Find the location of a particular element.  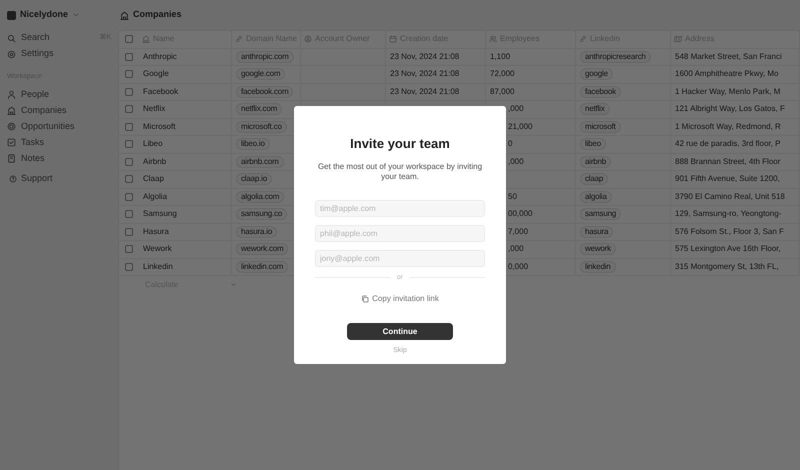

employee-count: 0 is located at coordinates (510, 144).